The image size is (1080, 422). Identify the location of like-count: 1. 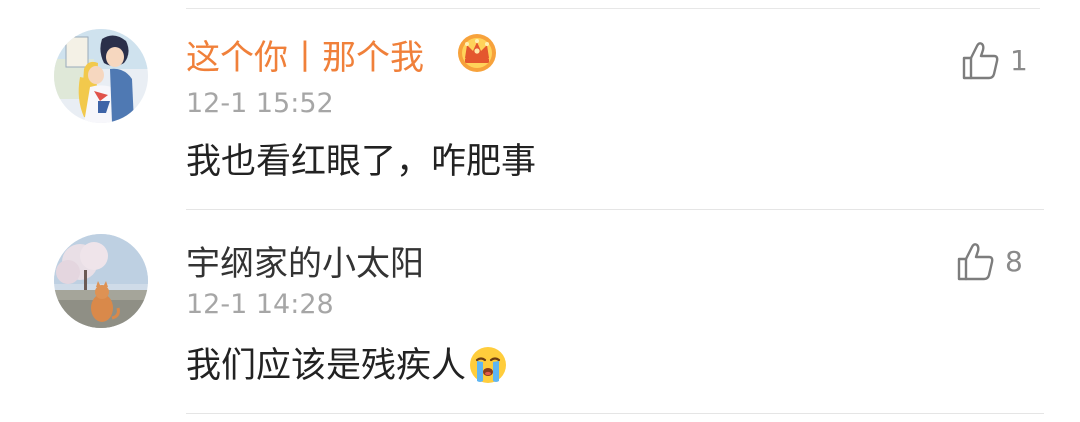
(1019, 60).